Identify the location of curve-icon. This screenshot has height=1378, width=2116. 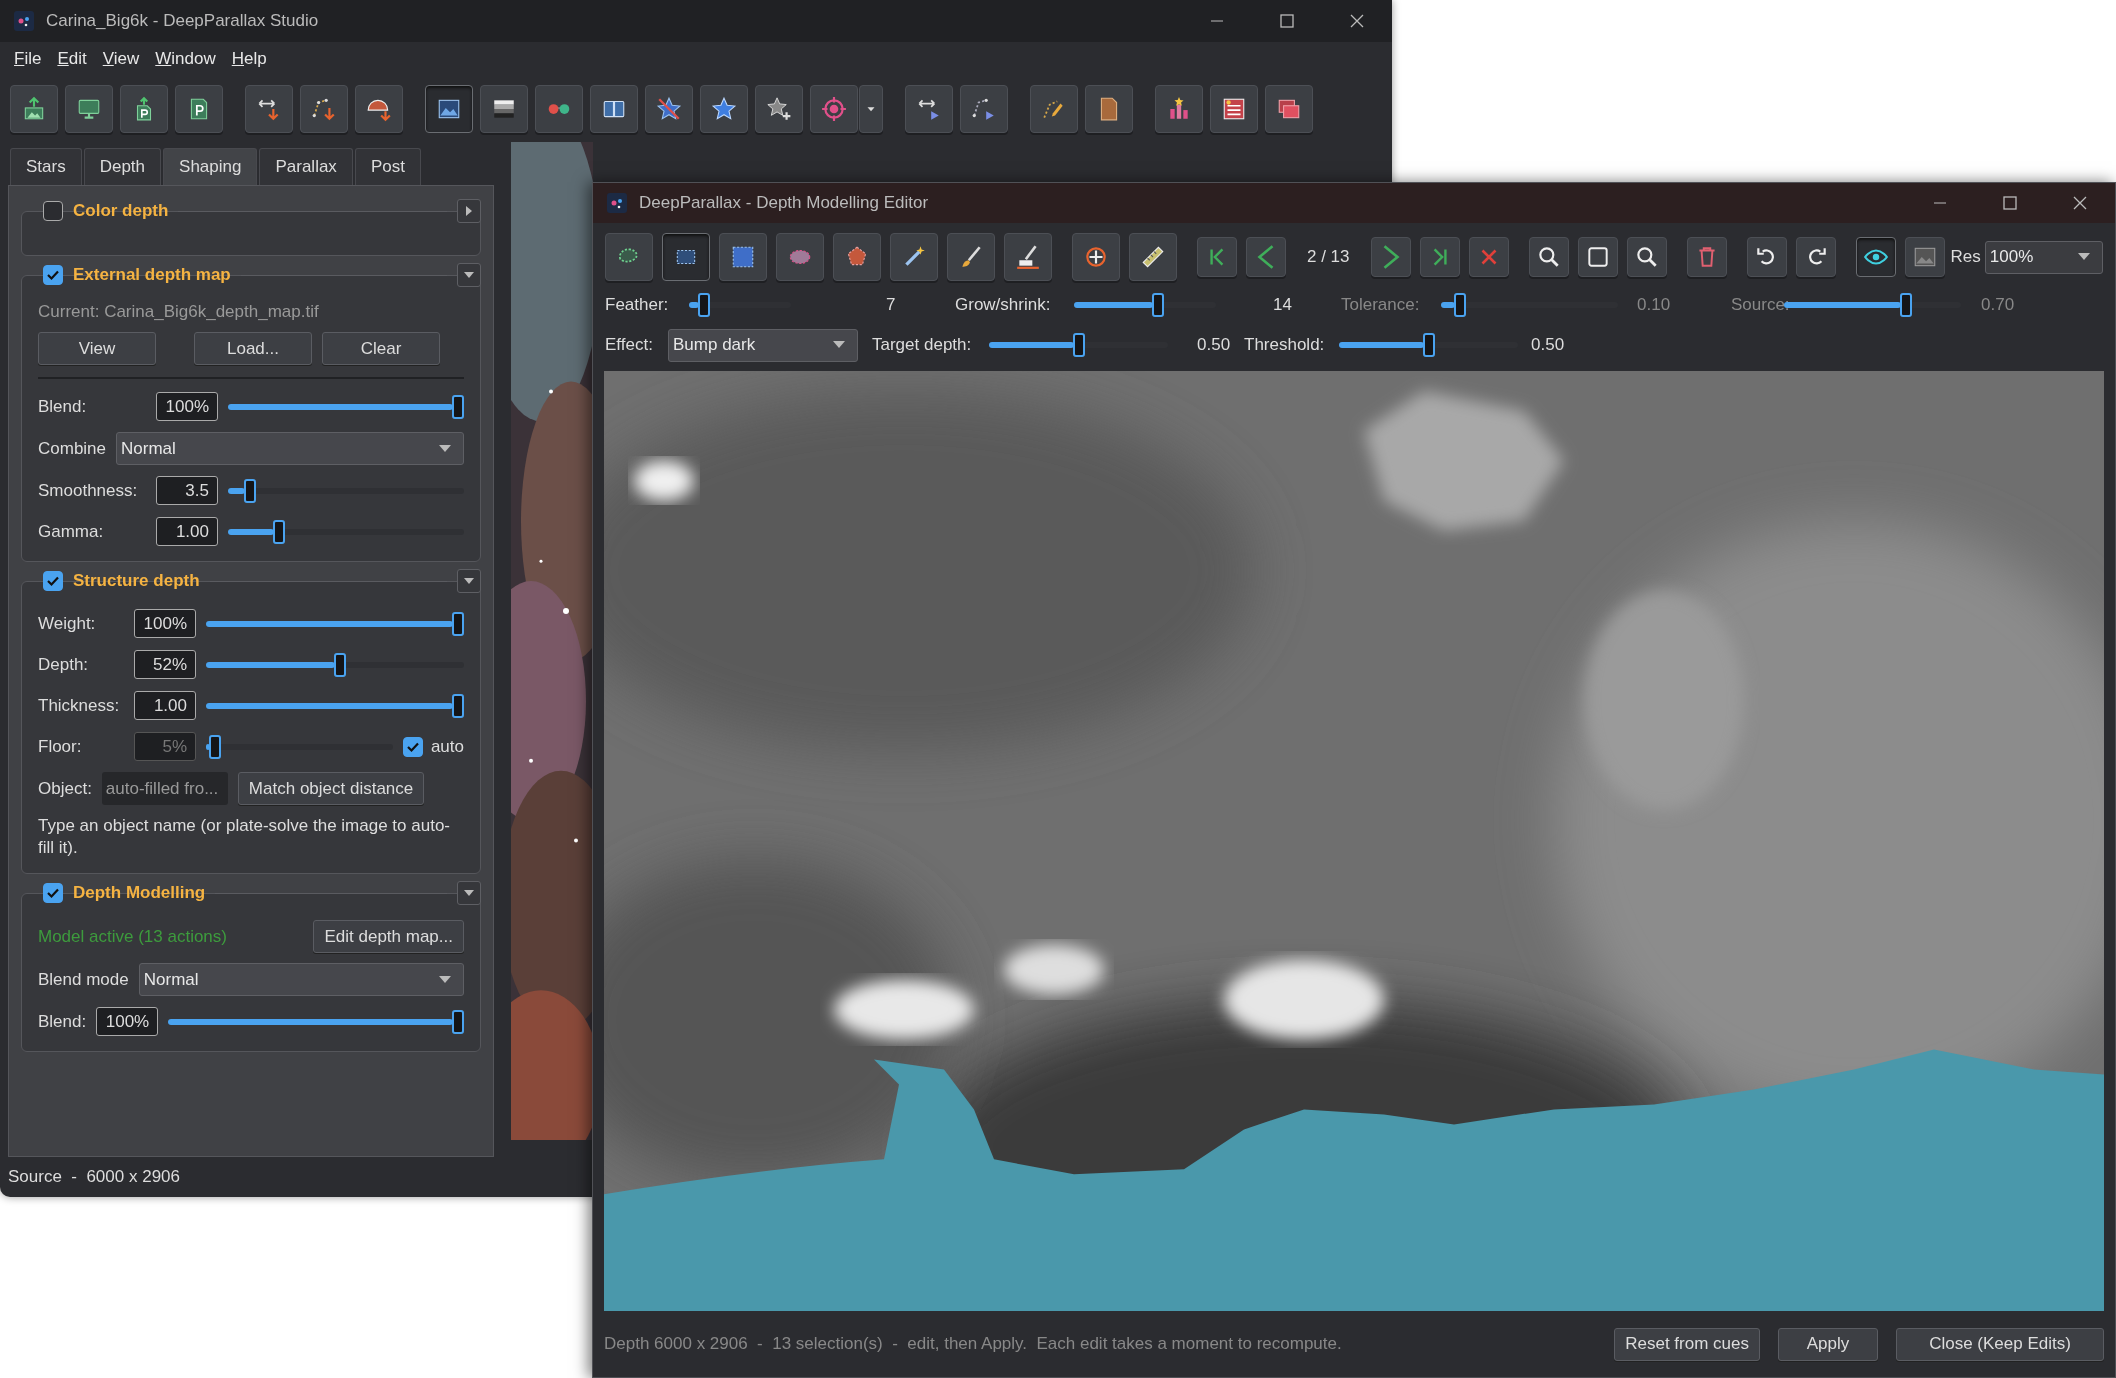
(984, 109).